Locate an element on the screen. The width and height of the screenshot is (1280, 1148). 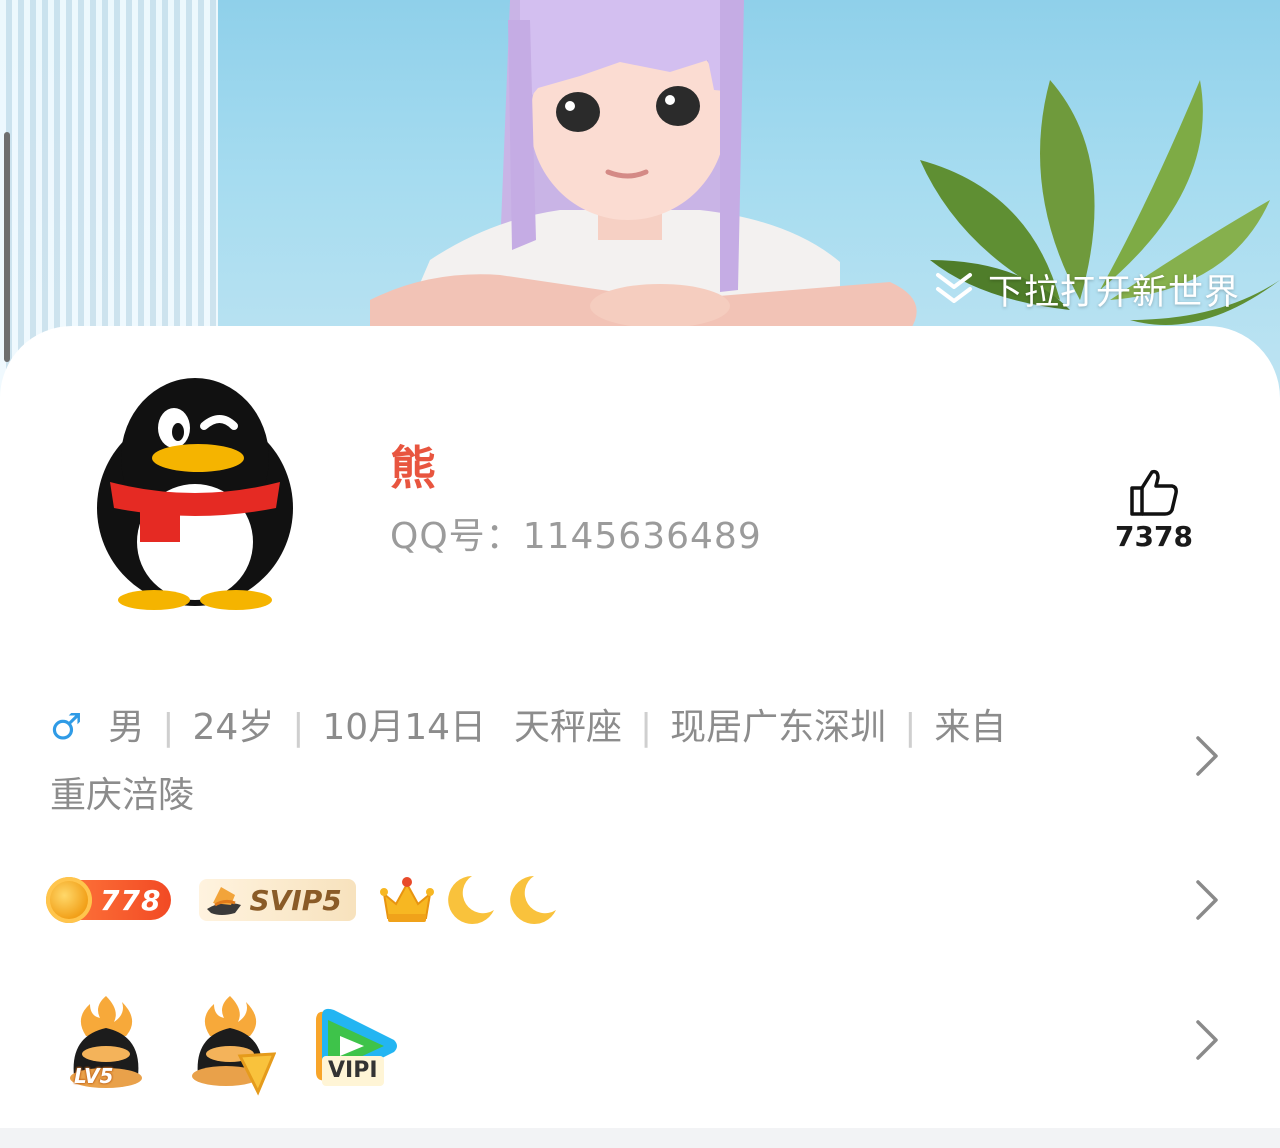
level-badges-row: LV5 VIPI is located at coordinates (230, 1041).